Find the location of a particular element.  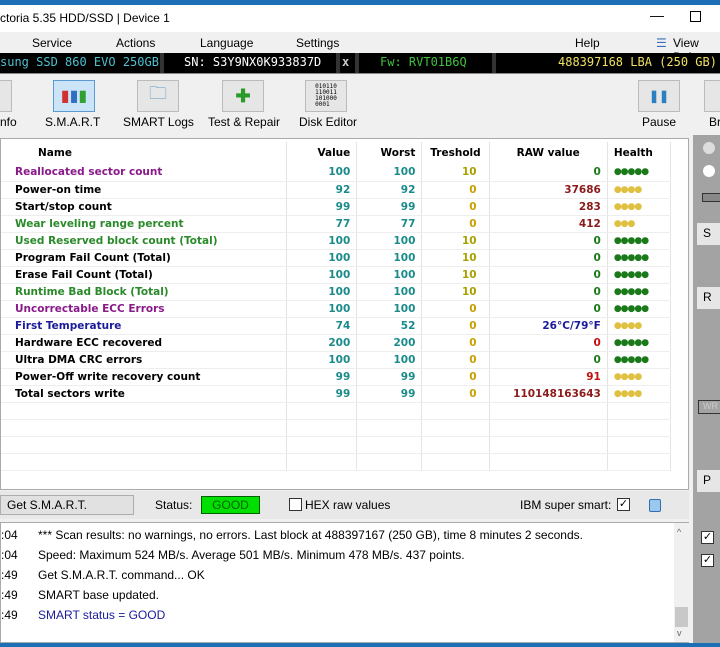

attr-worst: 200 is located at coordinates (389, 343).